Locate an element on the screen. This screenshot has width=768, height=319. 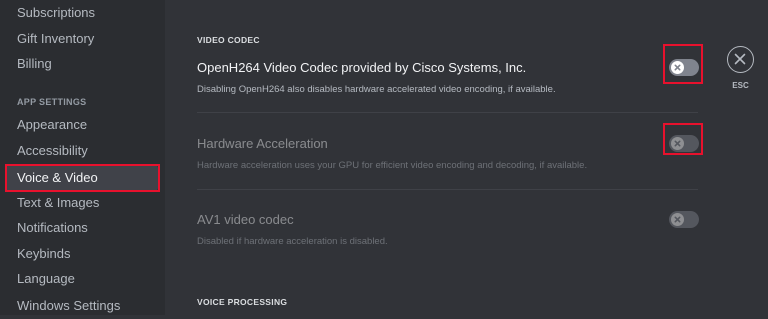
sidebar-item-subscriptions: Subscriptions is located at coordinates (82, 13).